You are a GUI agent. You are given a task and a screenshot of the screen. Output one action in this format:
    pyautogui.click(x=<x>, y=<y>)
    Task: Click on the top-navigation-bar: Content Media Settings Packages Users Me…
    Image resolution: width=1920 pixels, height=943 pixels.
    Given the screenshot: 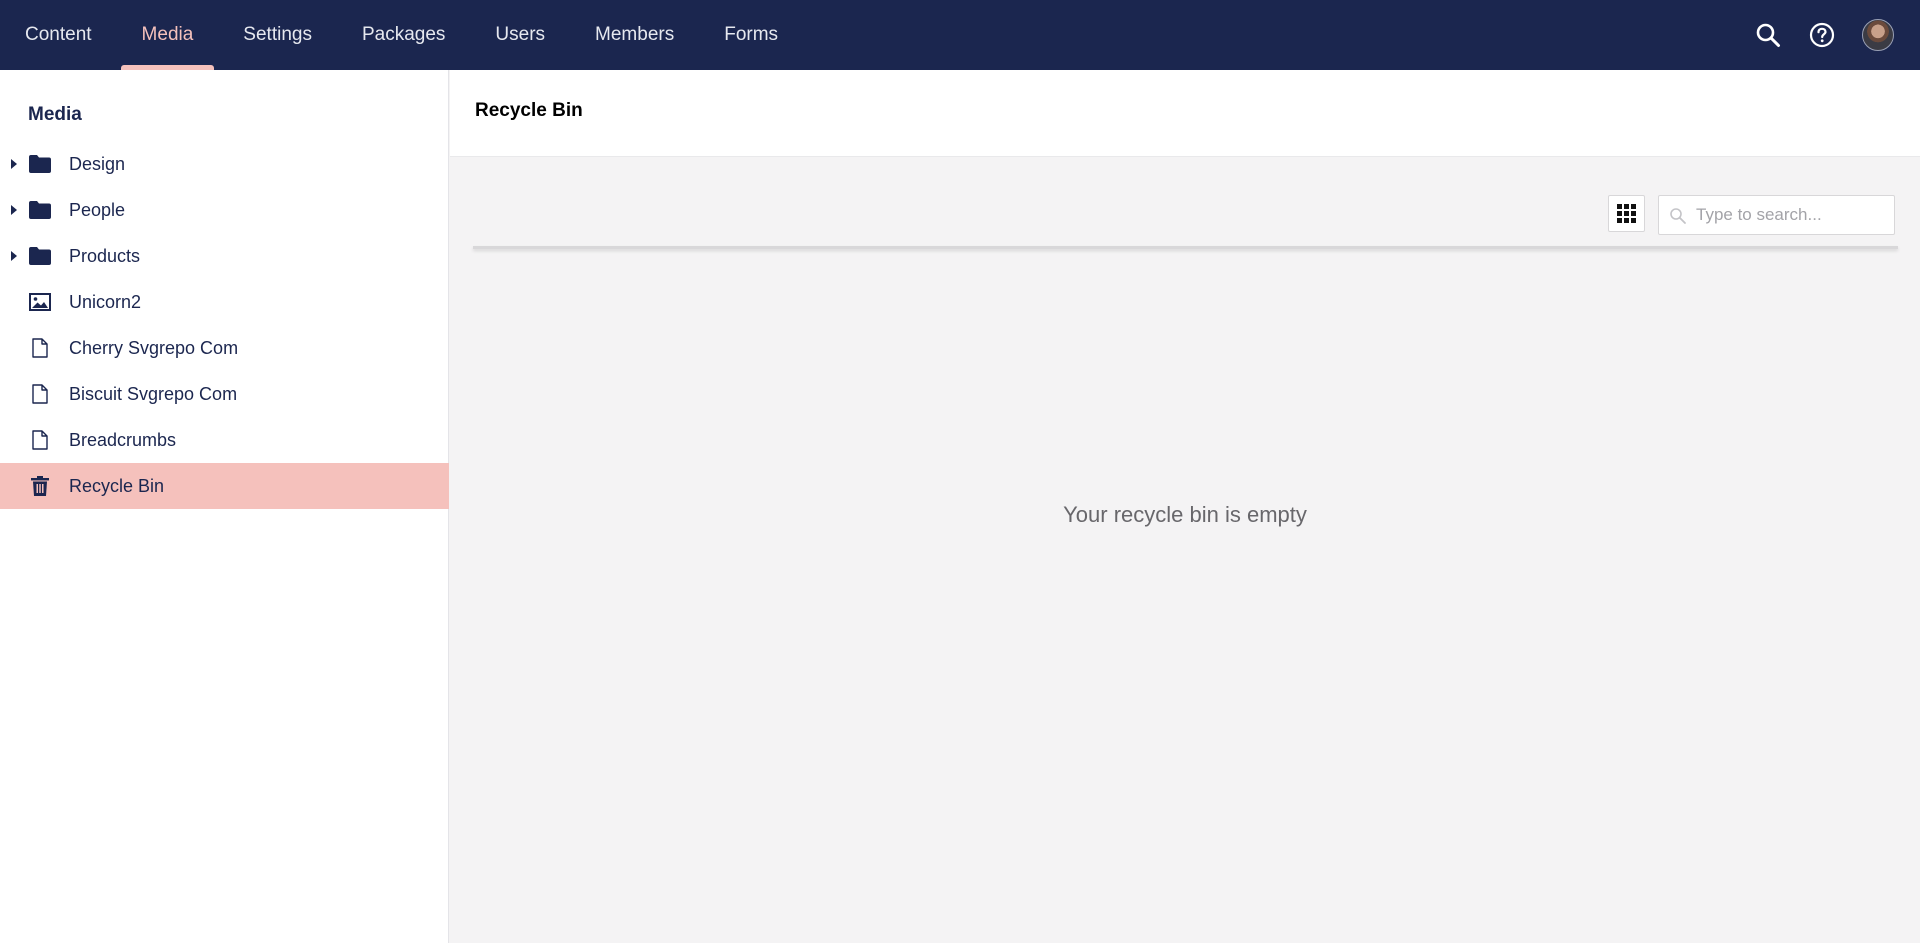 What is the action you would take?
    pyautogui.click(x=960, y=35)
    